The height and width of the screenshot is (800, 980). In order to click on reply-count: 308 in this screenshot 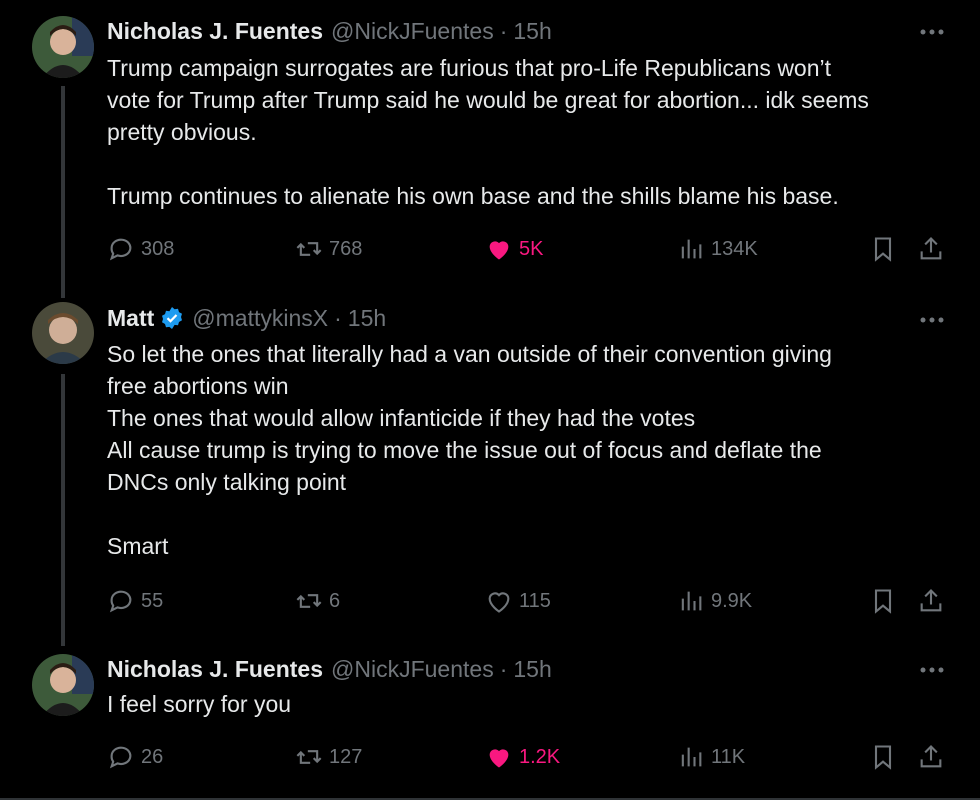, I will do `click(158, 248)`.